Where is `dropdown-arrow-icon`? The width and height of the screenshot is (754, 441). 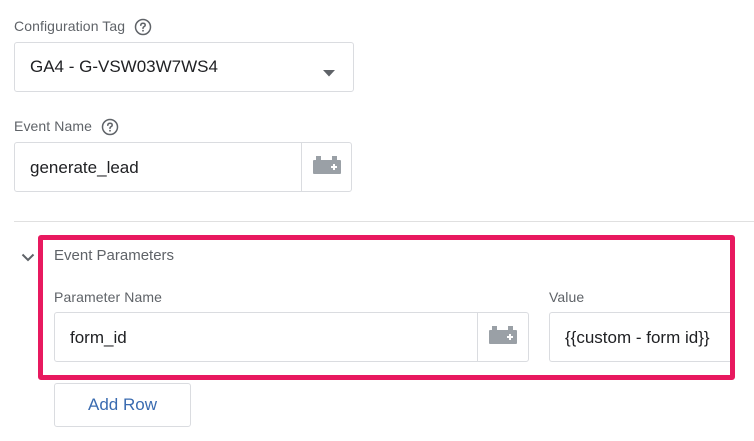 dropdown-arrow-icon is located at coordinates (329, 73).